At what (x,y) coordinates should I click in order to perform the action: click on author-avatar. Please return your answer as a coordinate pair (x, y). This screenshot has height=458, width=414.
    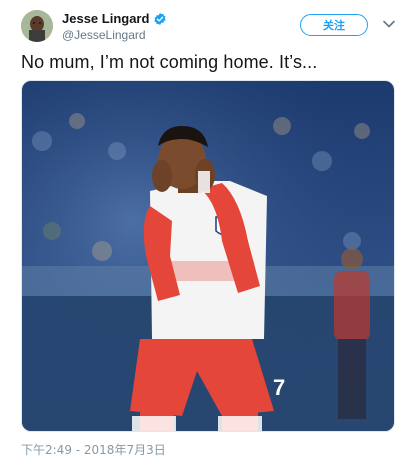
    Looking at the image, I should click on (37, 26).